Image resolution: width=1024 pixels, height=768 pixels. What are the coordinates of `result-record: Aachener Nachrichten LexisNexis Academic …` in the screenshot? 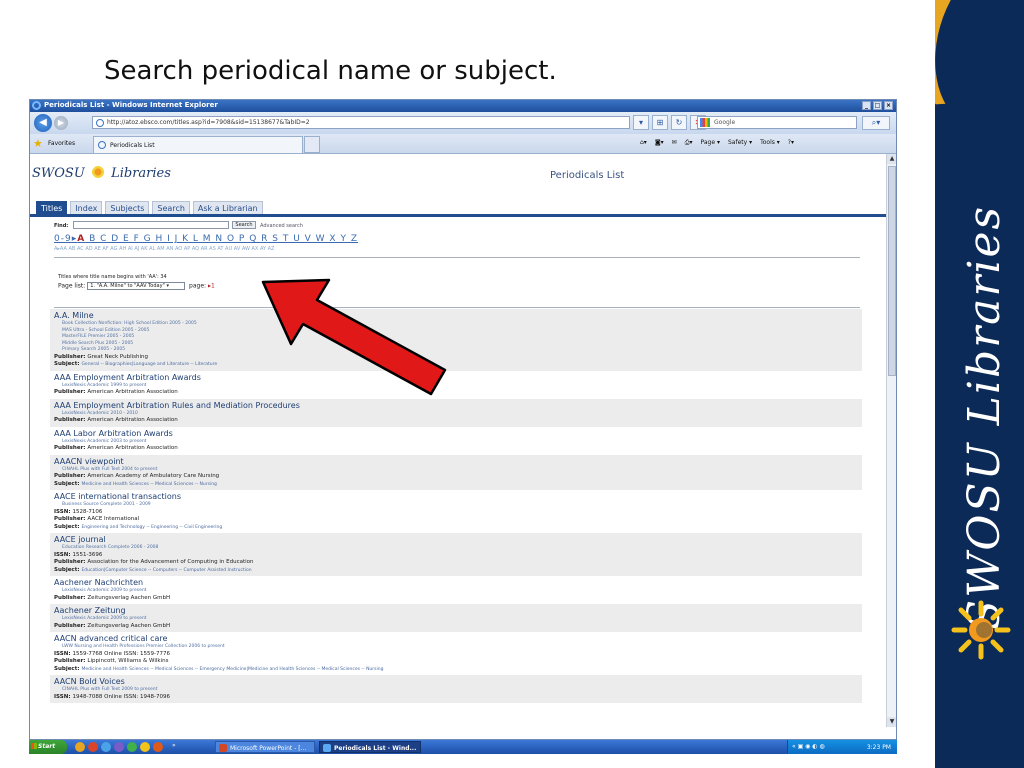 It's located at (456, 590).